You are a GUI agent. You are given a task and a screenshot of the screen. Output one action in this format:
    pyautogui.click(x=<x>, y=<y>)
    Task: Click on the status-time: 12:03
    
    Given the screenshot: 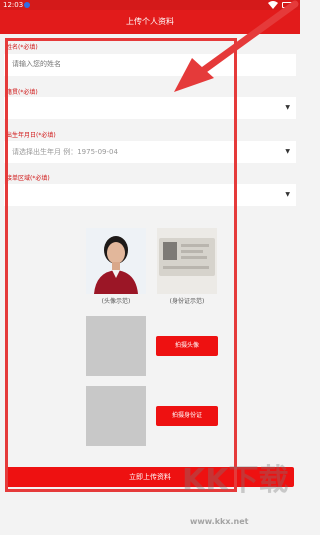 What is the action you would take?
    pyautogui.click(x=13, y=5)
    